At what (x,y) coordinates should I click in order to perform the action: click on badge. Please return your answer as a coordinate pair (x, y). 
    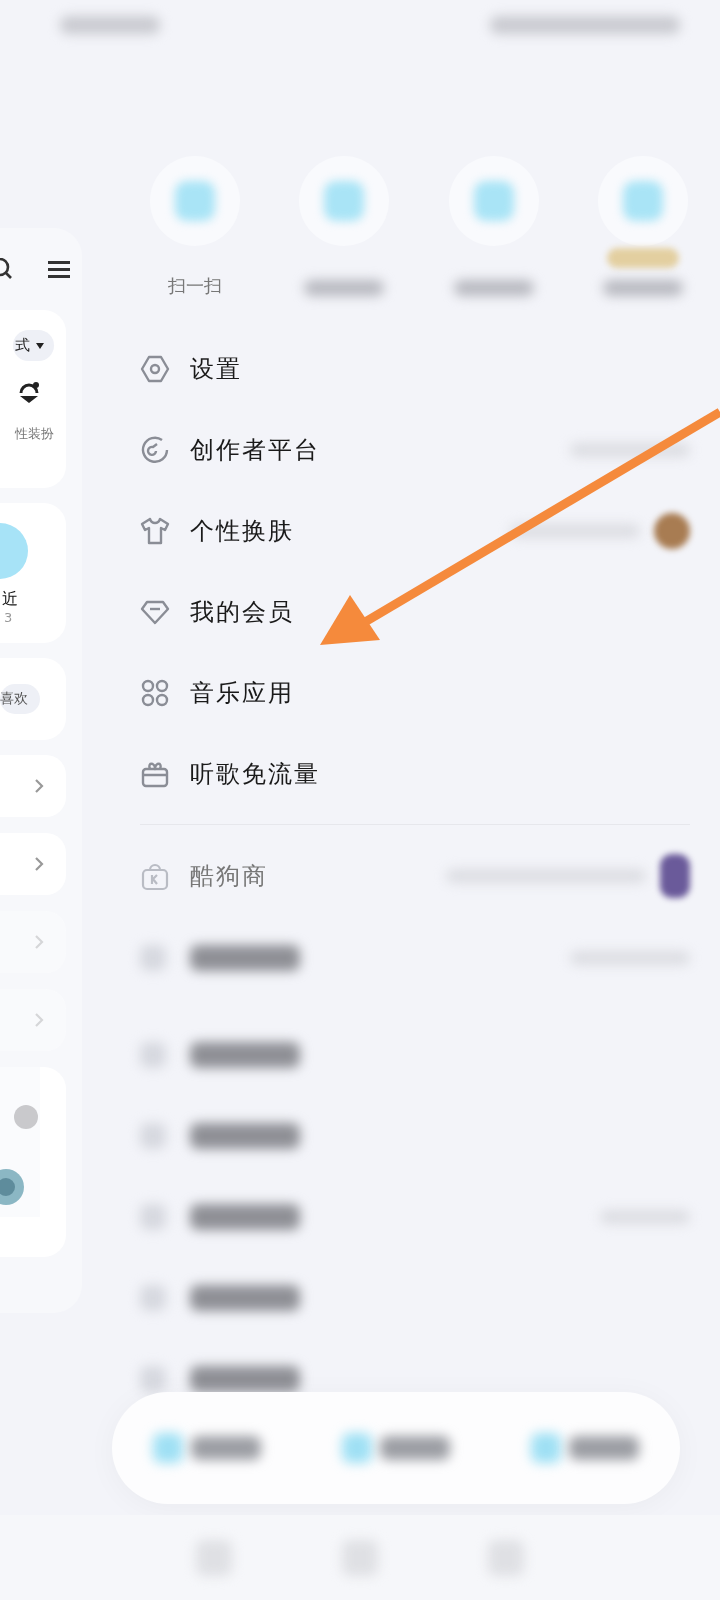
    Looking at the image, I should click on (643, 258).